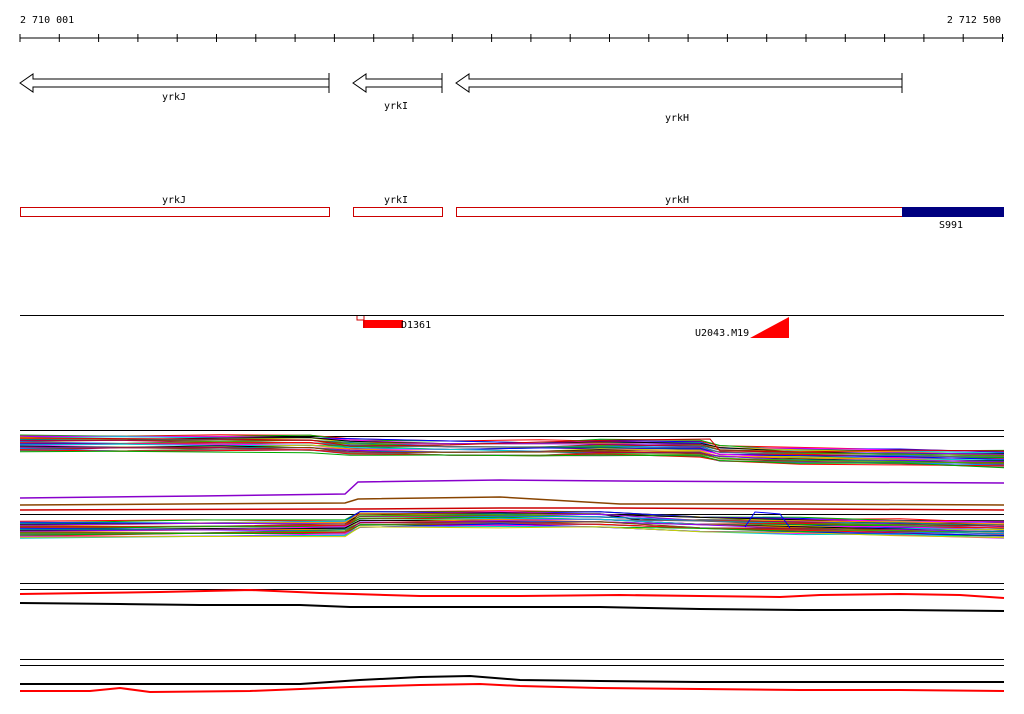 This screenshot has height=714, width=1024. I want to click on segment-yrkh-box, so click(679, 212).